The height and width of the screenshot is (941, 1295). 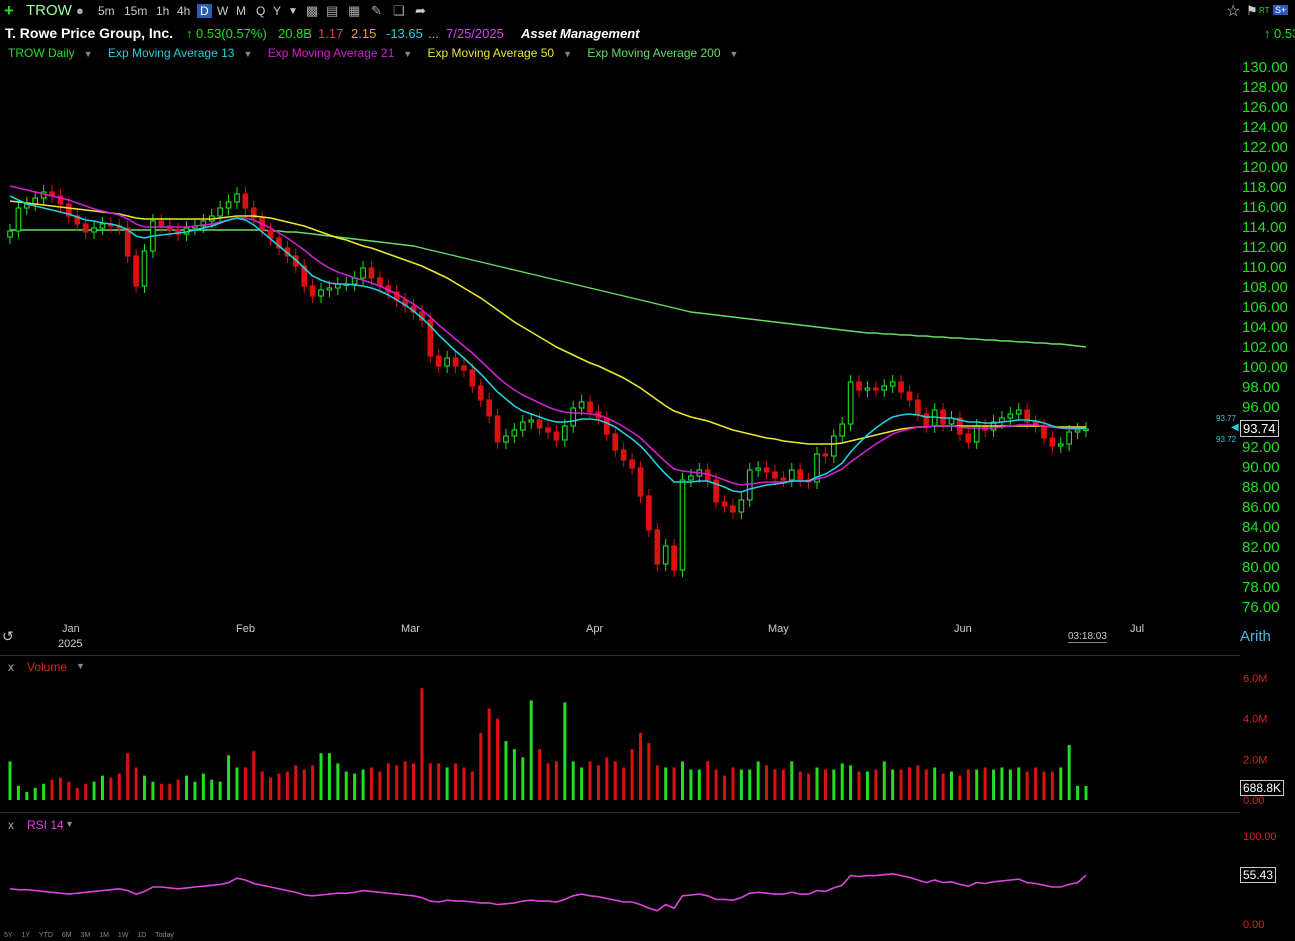 What do you see at coordinates (106, 11) in the screenshot?
I see `timeframe-5m: 5m` at bounding box center [106, 11].